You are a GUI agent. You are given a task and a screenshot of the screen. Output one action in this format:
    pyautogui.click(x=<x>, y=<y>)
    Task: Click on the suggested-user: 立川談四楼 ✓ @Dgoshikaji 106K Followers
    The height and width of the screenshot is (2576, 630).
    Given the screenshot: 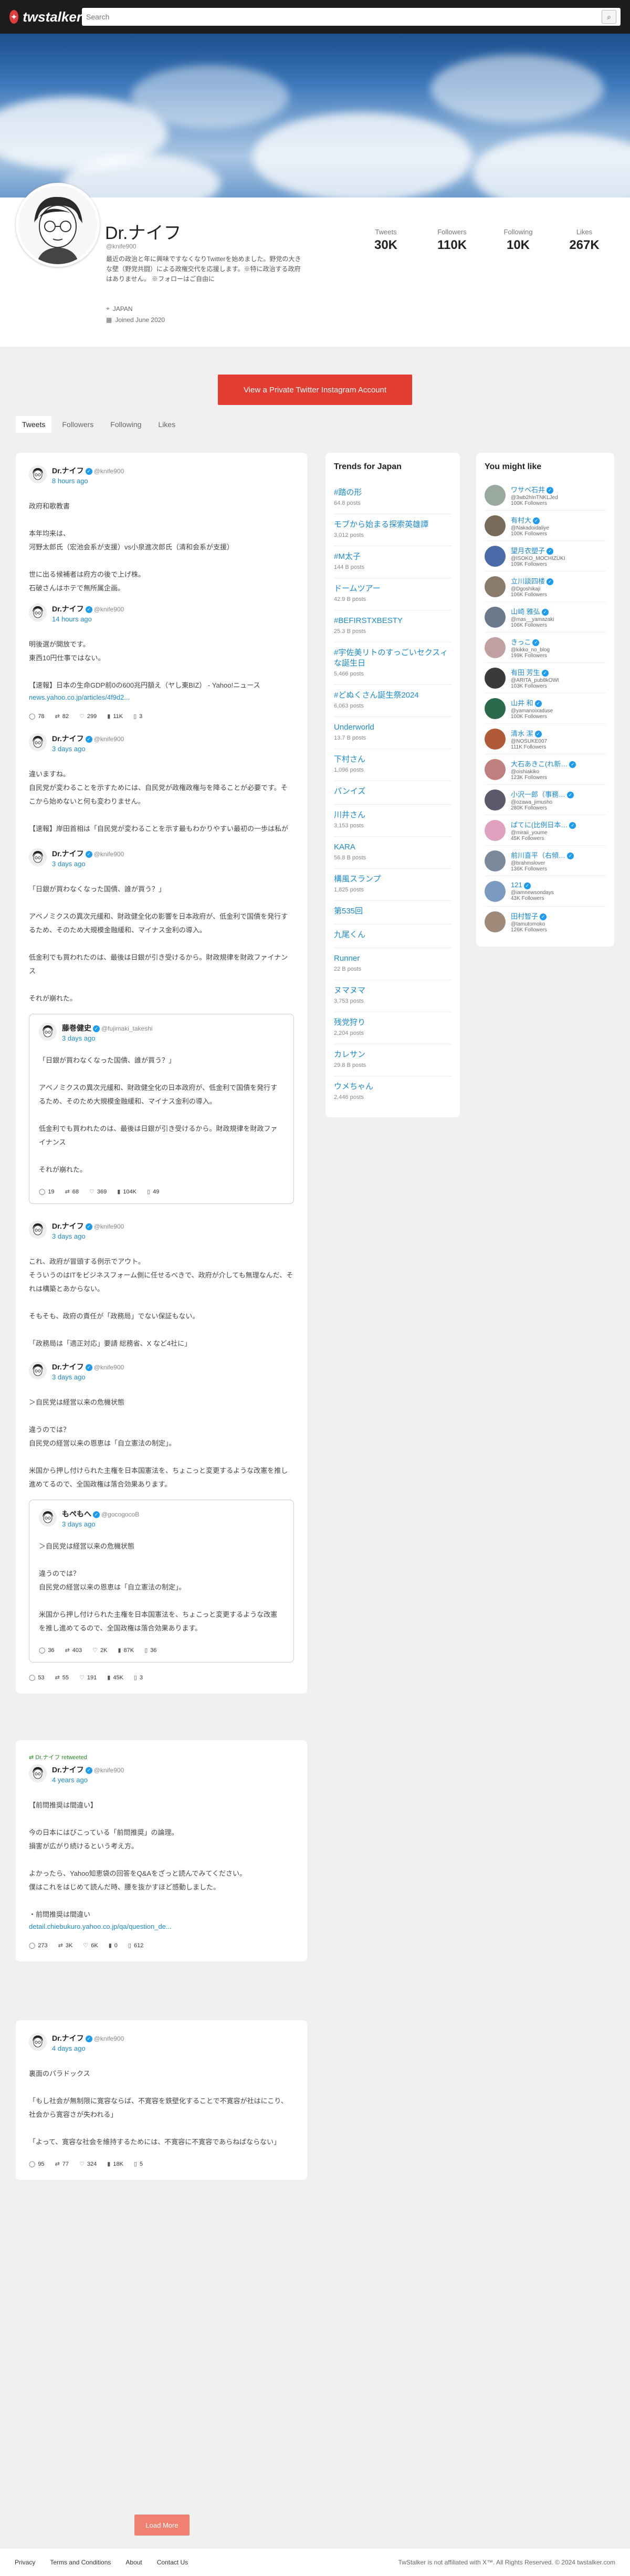 What is the action you would take?
    pyautogui.click(x=545, y=587)
    